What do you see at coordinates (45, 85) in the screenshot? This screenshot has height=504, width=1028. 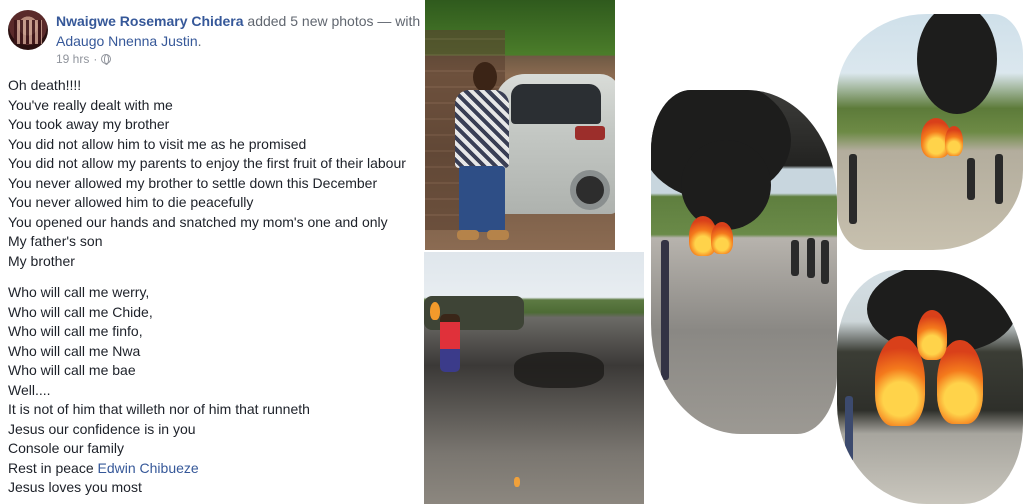 I see `post-text-line: Oh death!!!!` at bounding box center [45, 85].